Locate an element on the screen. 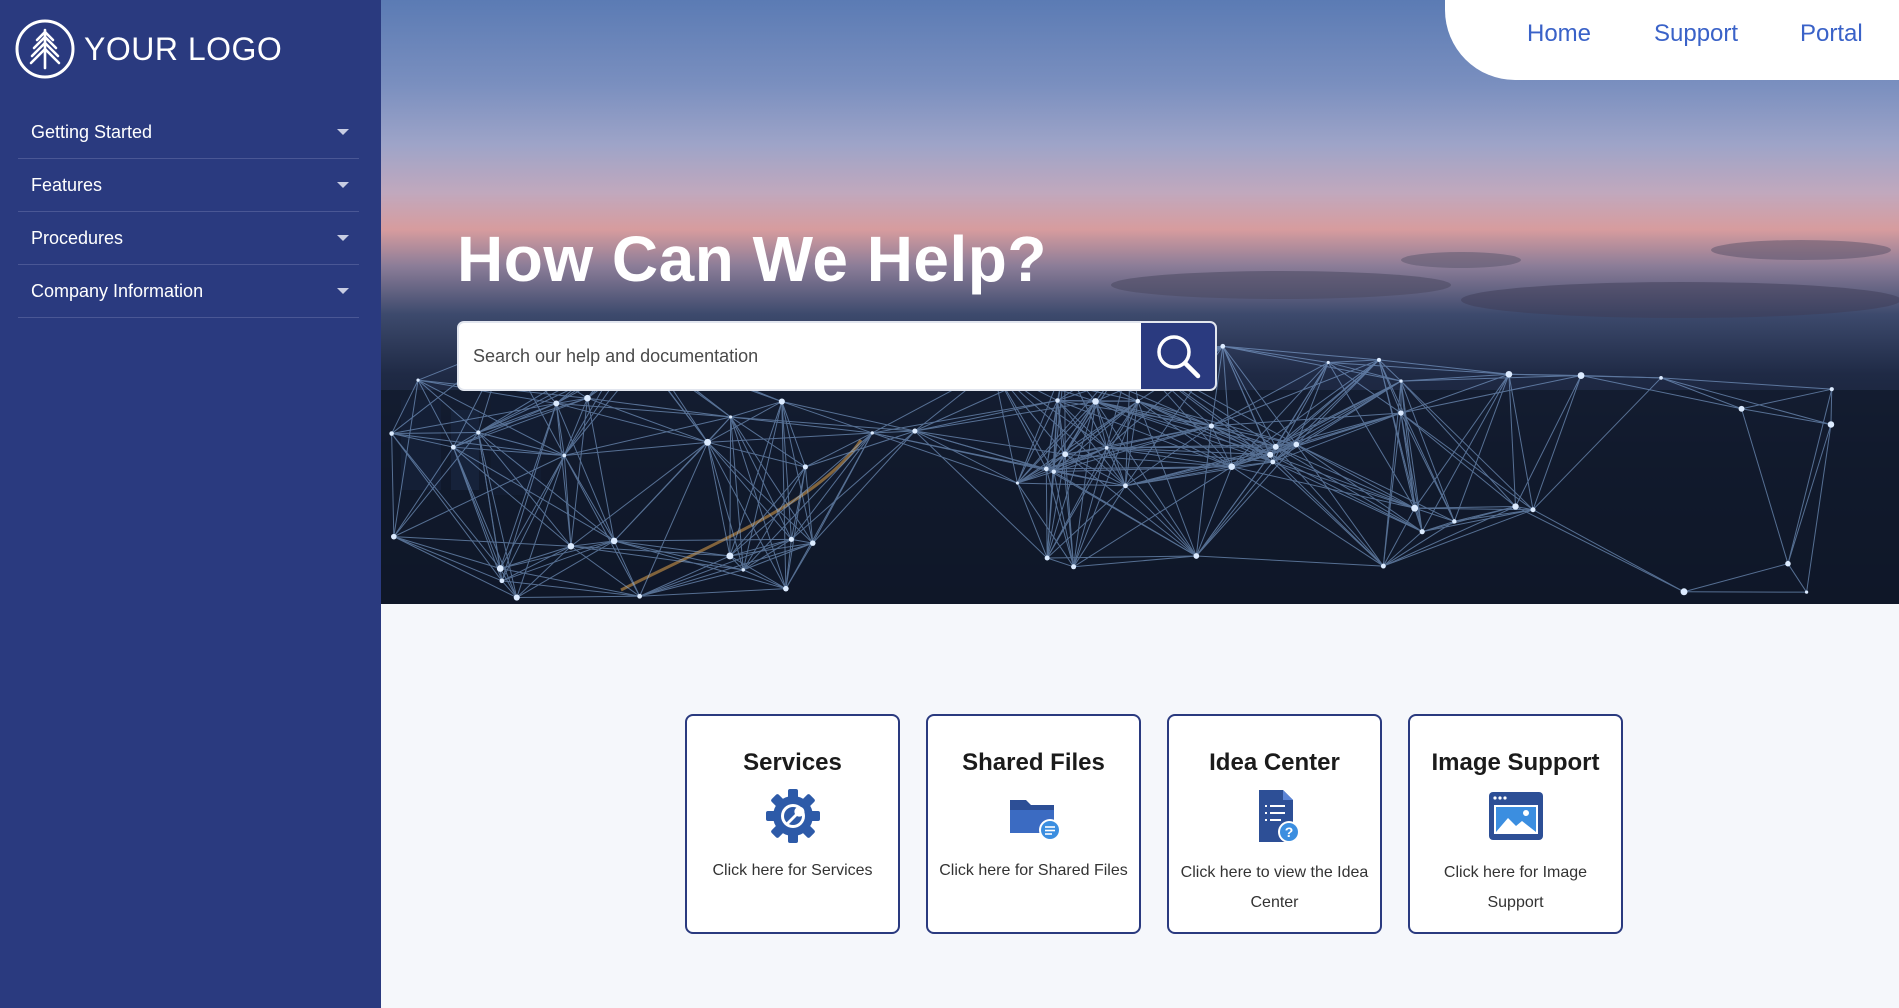 Image resolution: width=1899 pixels, height=1008 pixels. search-bar is located at coordinates (837, 356).